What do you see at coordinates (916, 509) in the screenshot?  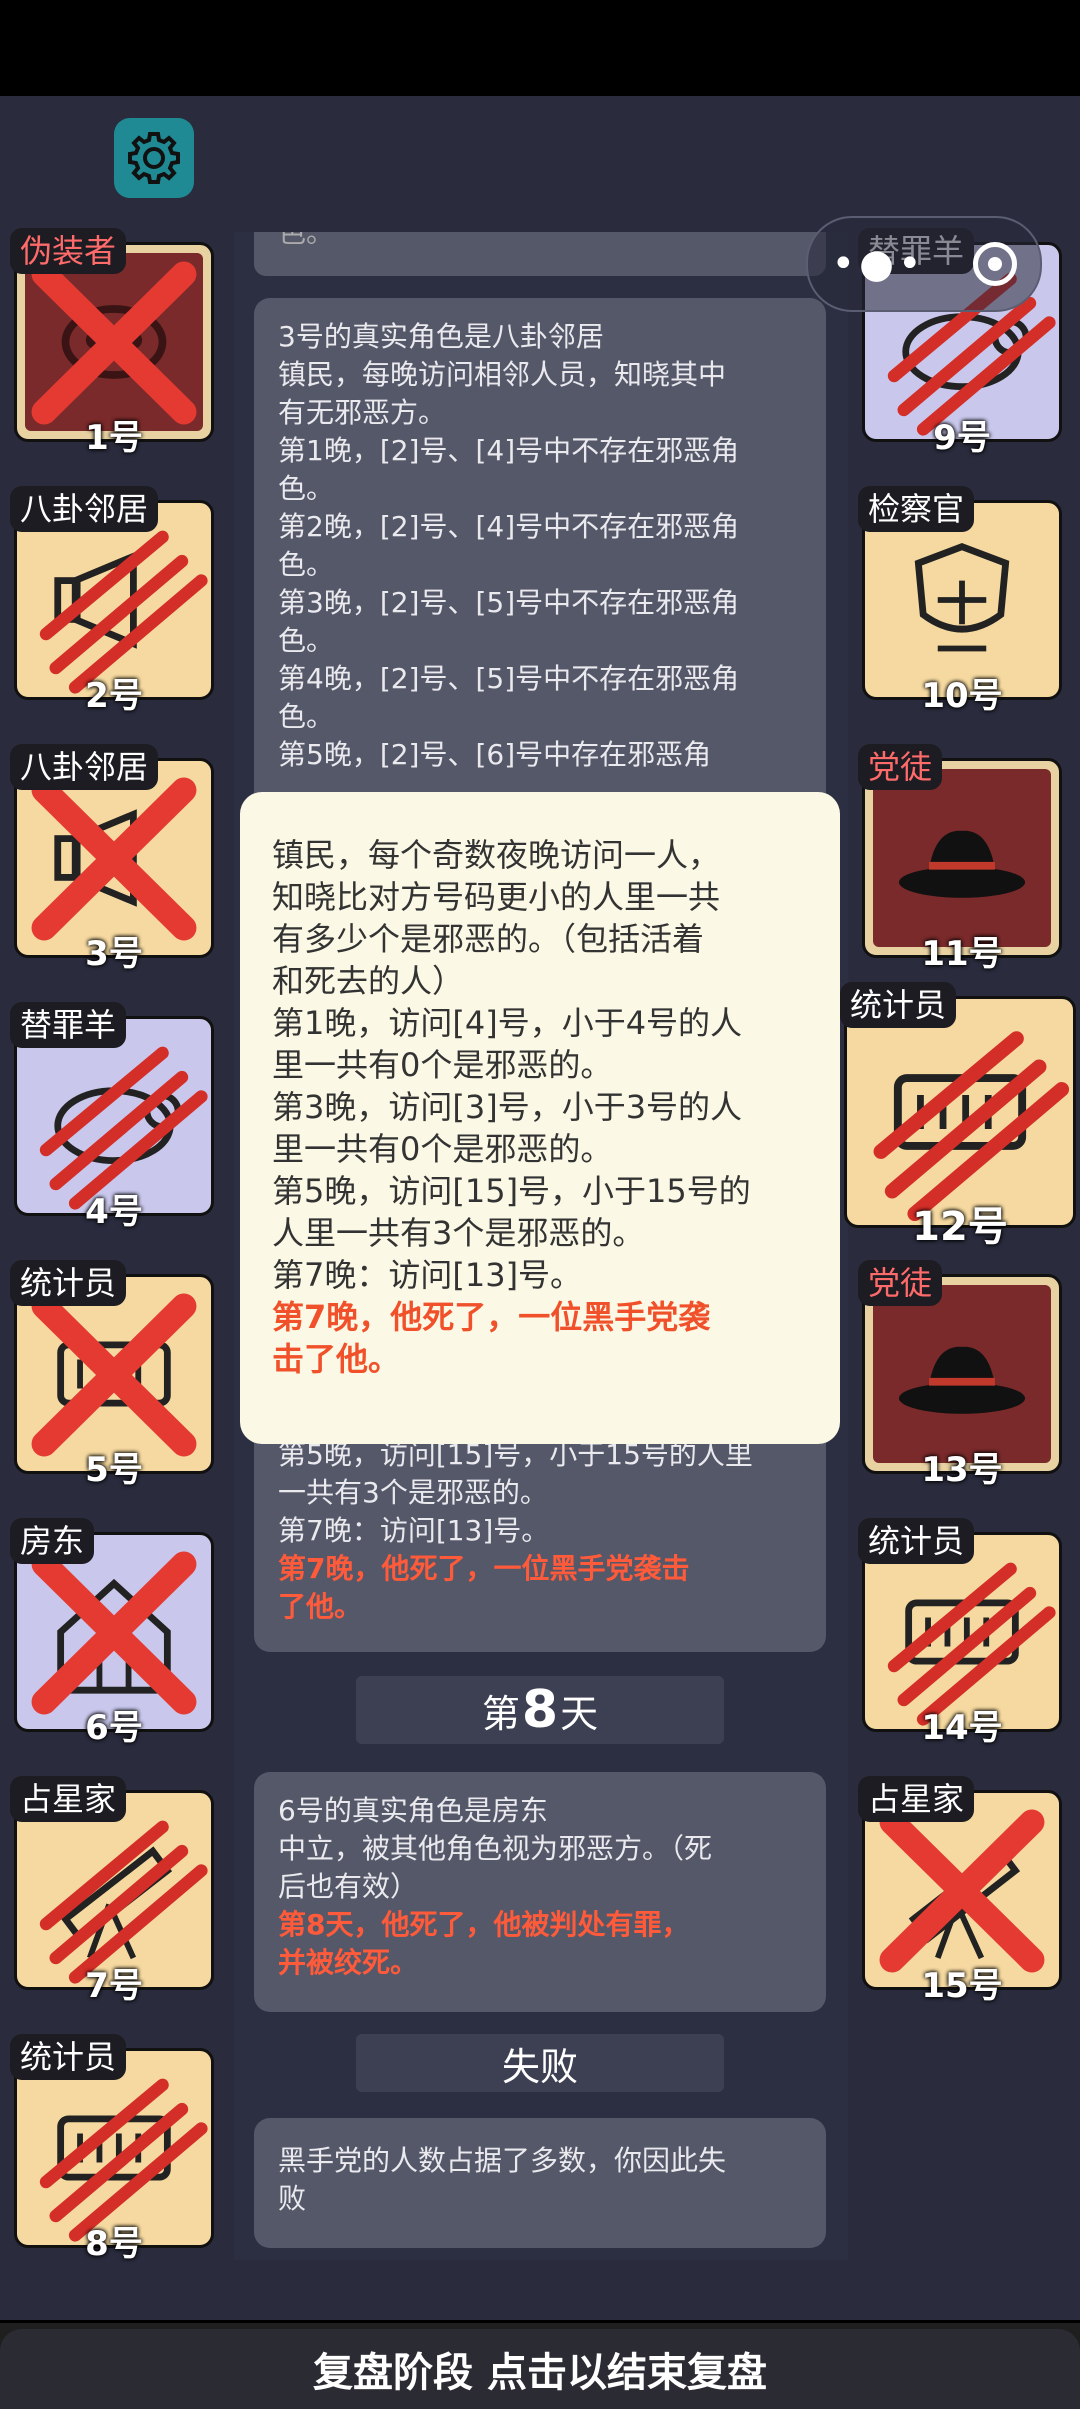 I see `role-tag: 检察官` at bounding box center [916, 509].